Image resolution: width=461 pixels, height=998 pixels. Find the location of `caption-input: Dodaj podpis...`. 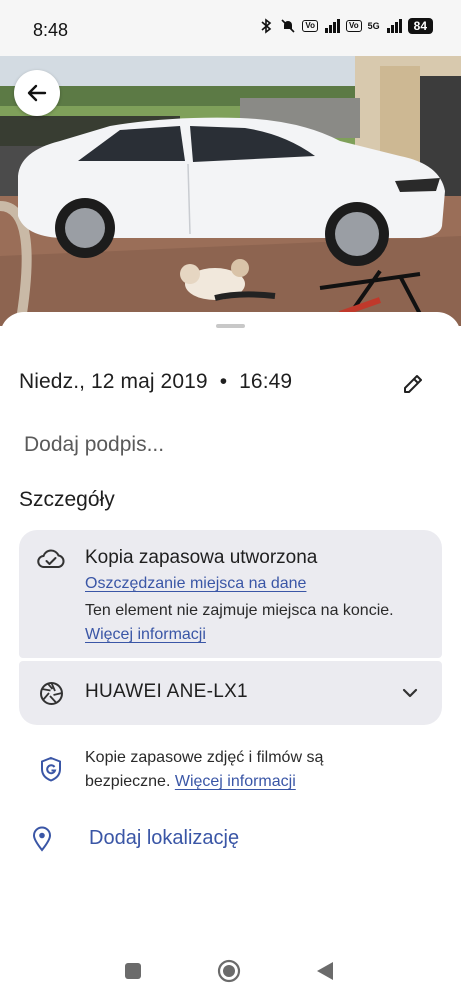

caption-input: Dodaj podpis... is located at coordinates (94, 445).